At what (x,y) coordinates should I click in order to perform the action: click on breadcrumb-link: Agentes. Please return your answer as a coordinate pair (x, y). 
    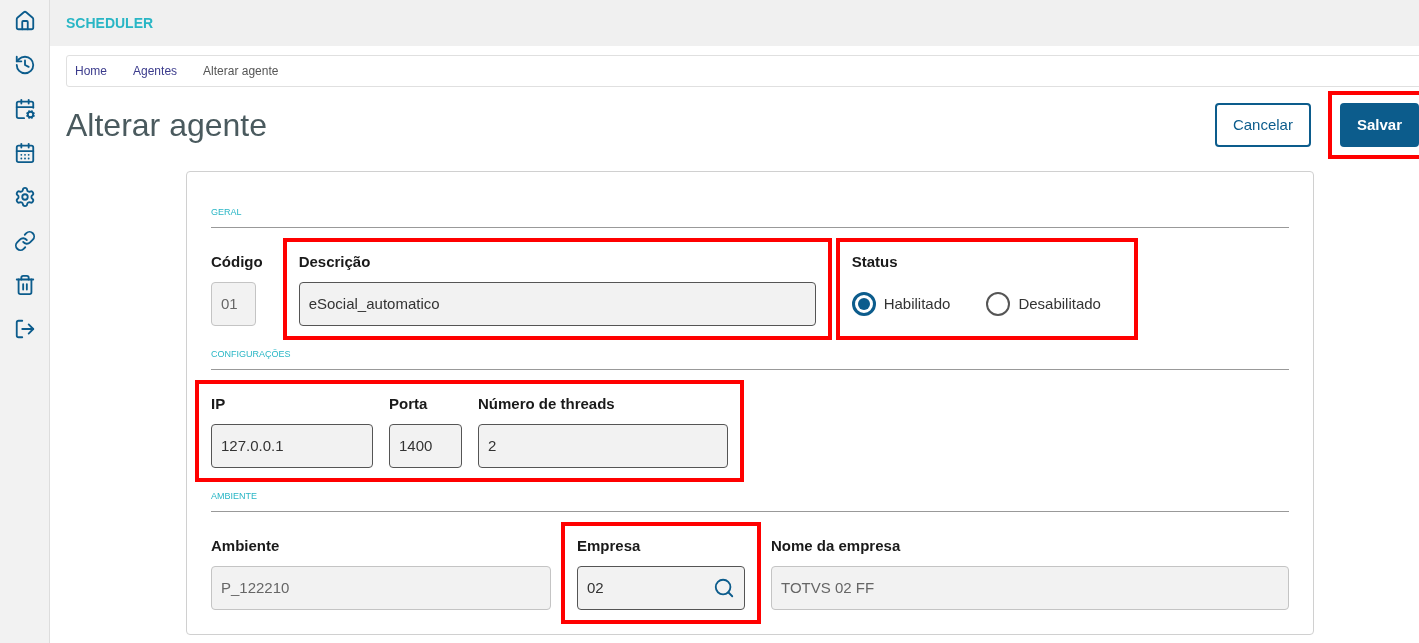
    Looking at the image, I should click on (155, 71).